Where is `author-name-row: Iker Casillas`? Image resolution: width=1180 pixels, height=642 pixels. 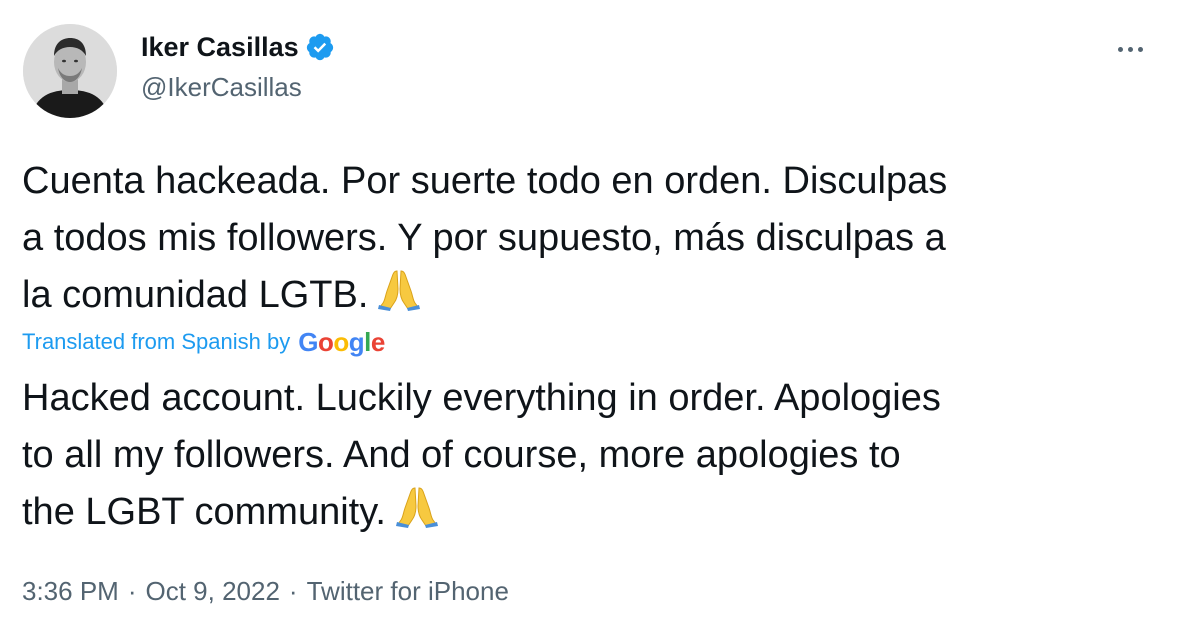
author-name-row: Iker Casillas is located at coordinates (238, 47).